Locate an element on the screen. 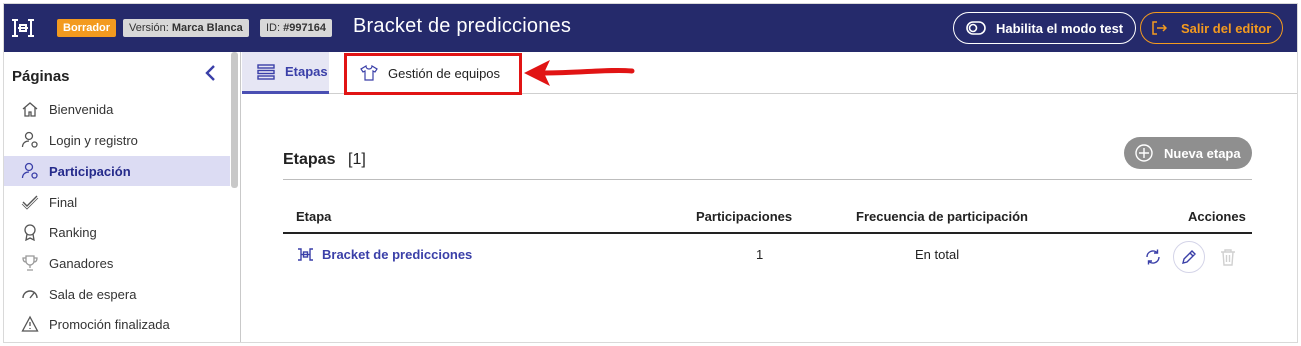 The width and height of the screenshot is (1301, 346). sidebar-item-promocion-finalizada: Promoción finalizada is located at coordinates (117, 324).